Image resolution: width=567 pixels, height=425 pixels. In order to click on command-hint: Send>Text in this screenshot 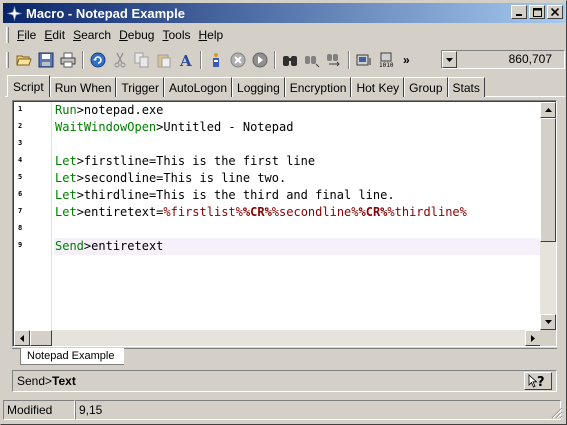, I will do `click(46, 381)`.